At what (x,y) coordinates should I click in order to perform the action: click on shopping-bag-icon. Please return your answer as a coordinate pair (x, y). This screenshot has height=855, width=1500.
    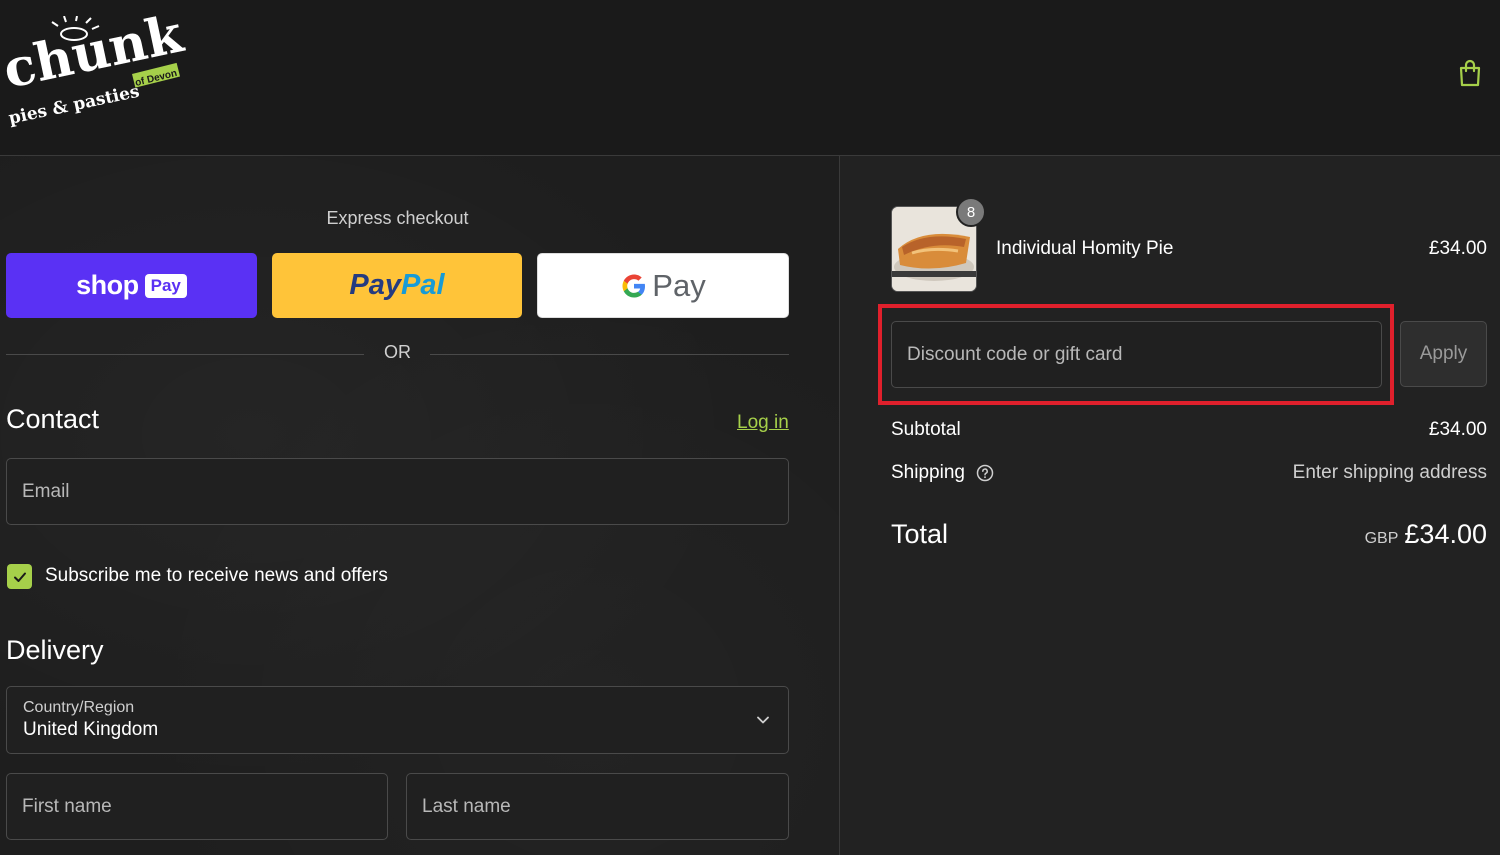
    Looking at the image, I should click on (1470, 73).